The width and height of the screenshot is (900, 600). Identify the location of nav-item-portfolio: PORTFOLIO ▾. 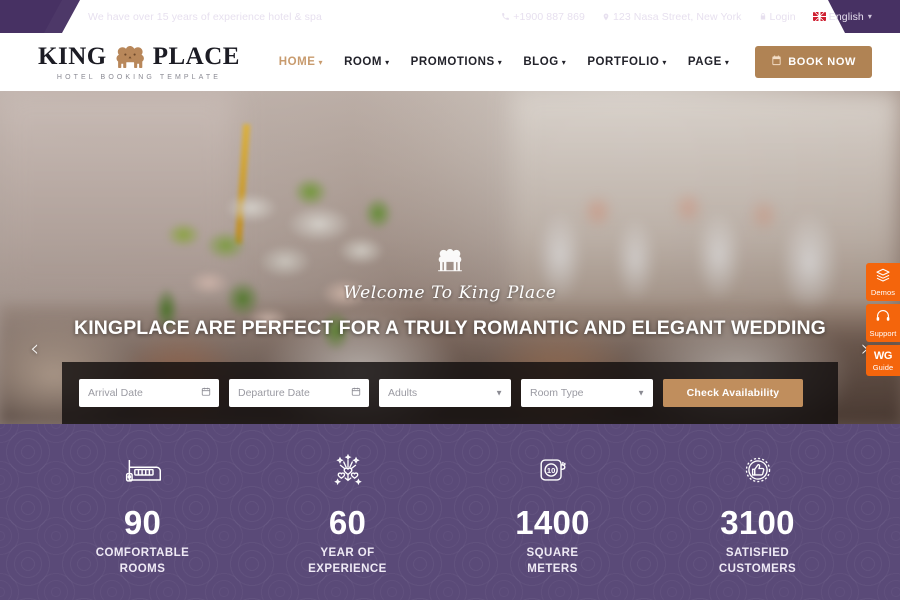
(627, 62).